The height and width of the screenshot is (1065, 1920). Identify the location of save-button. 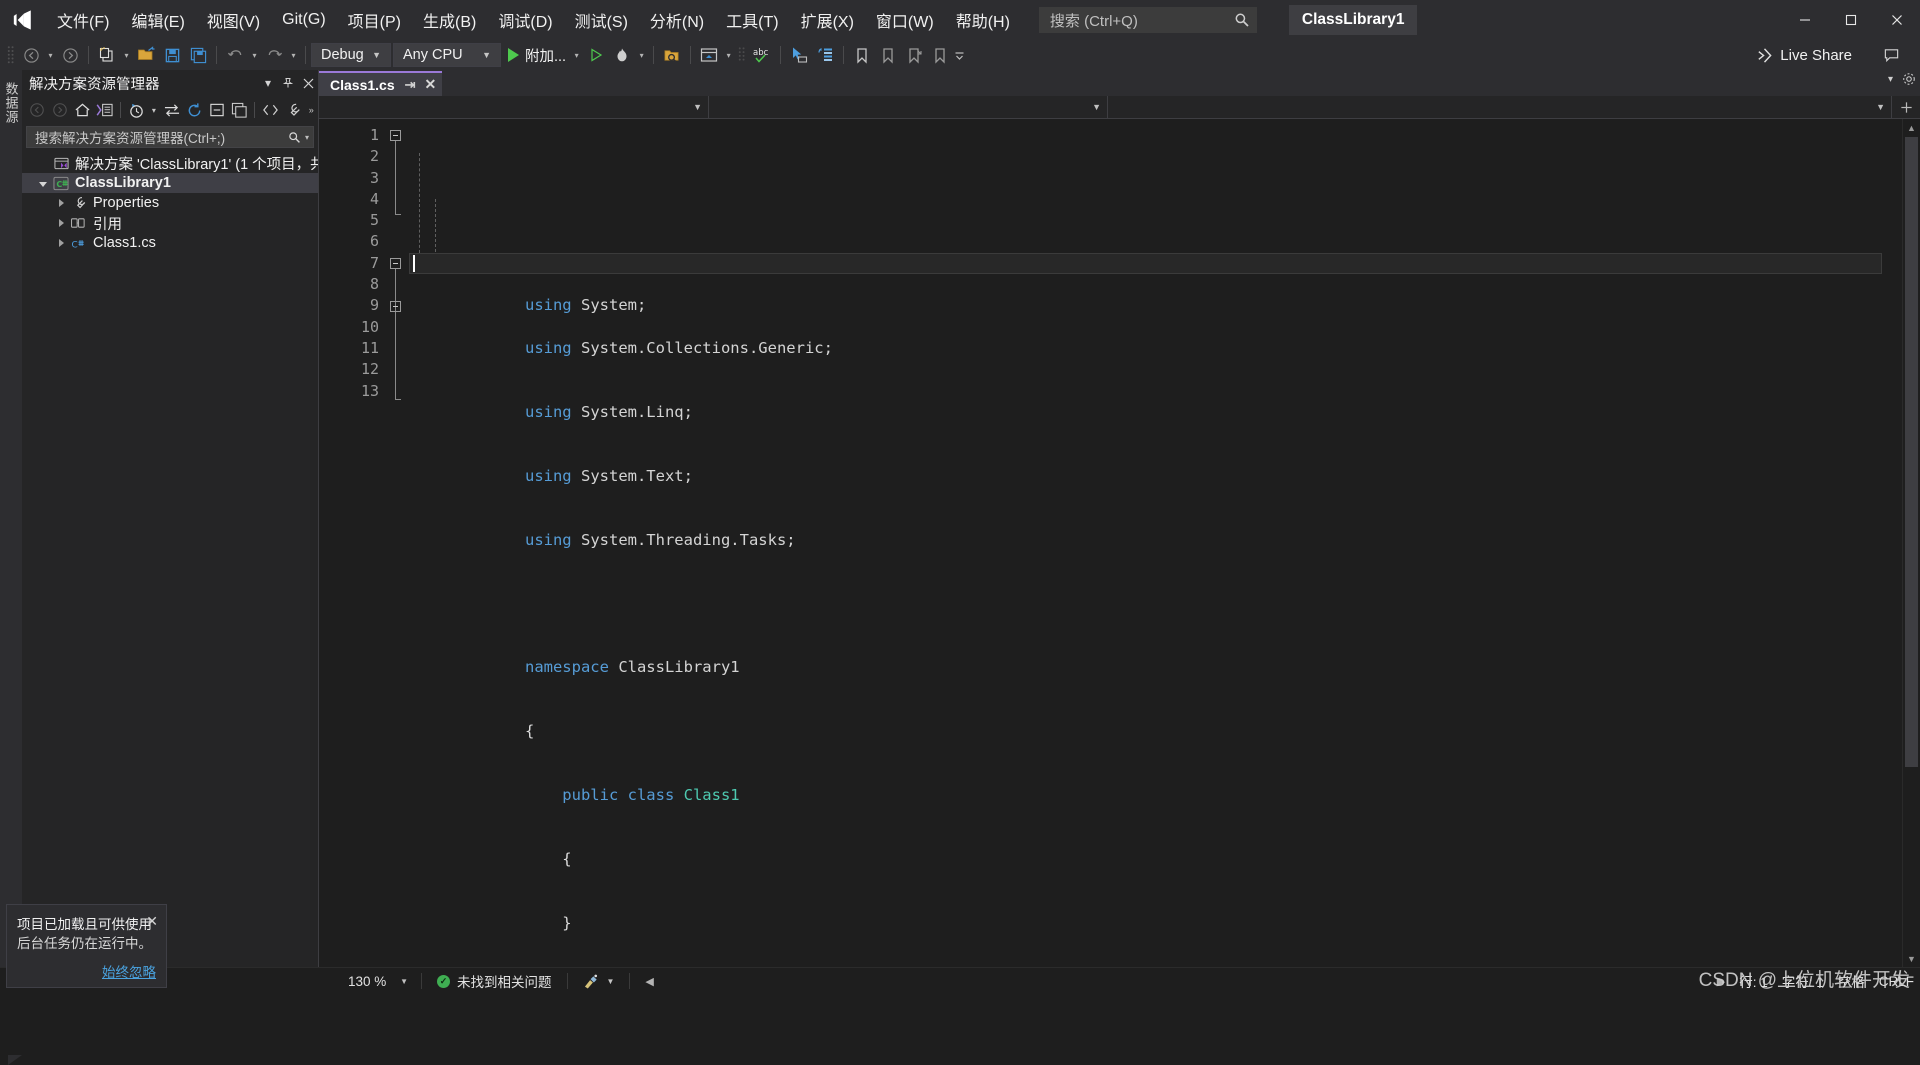
(172, 55).